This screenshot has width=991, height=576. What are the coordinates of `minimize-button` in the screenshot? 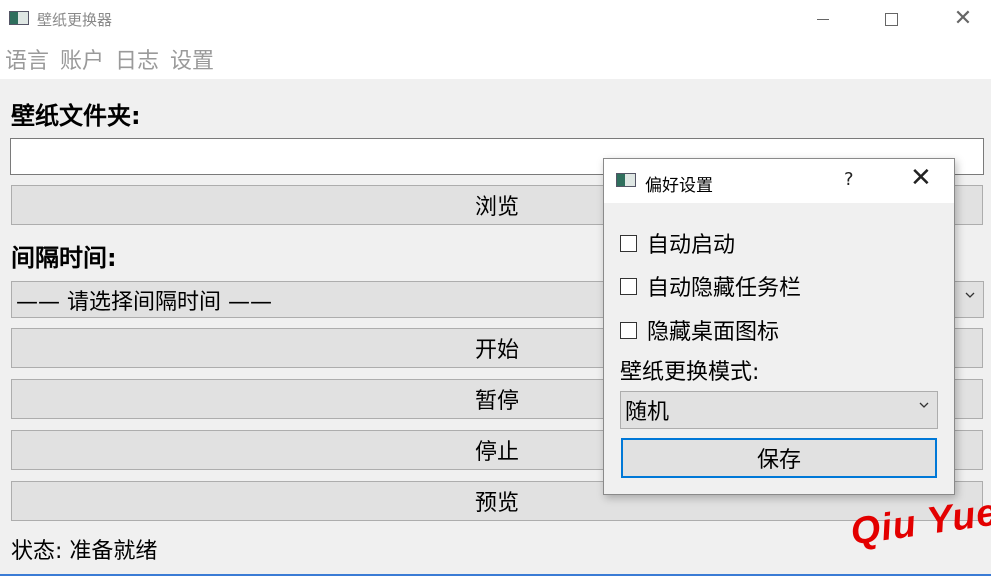 It's located at (823, 19).